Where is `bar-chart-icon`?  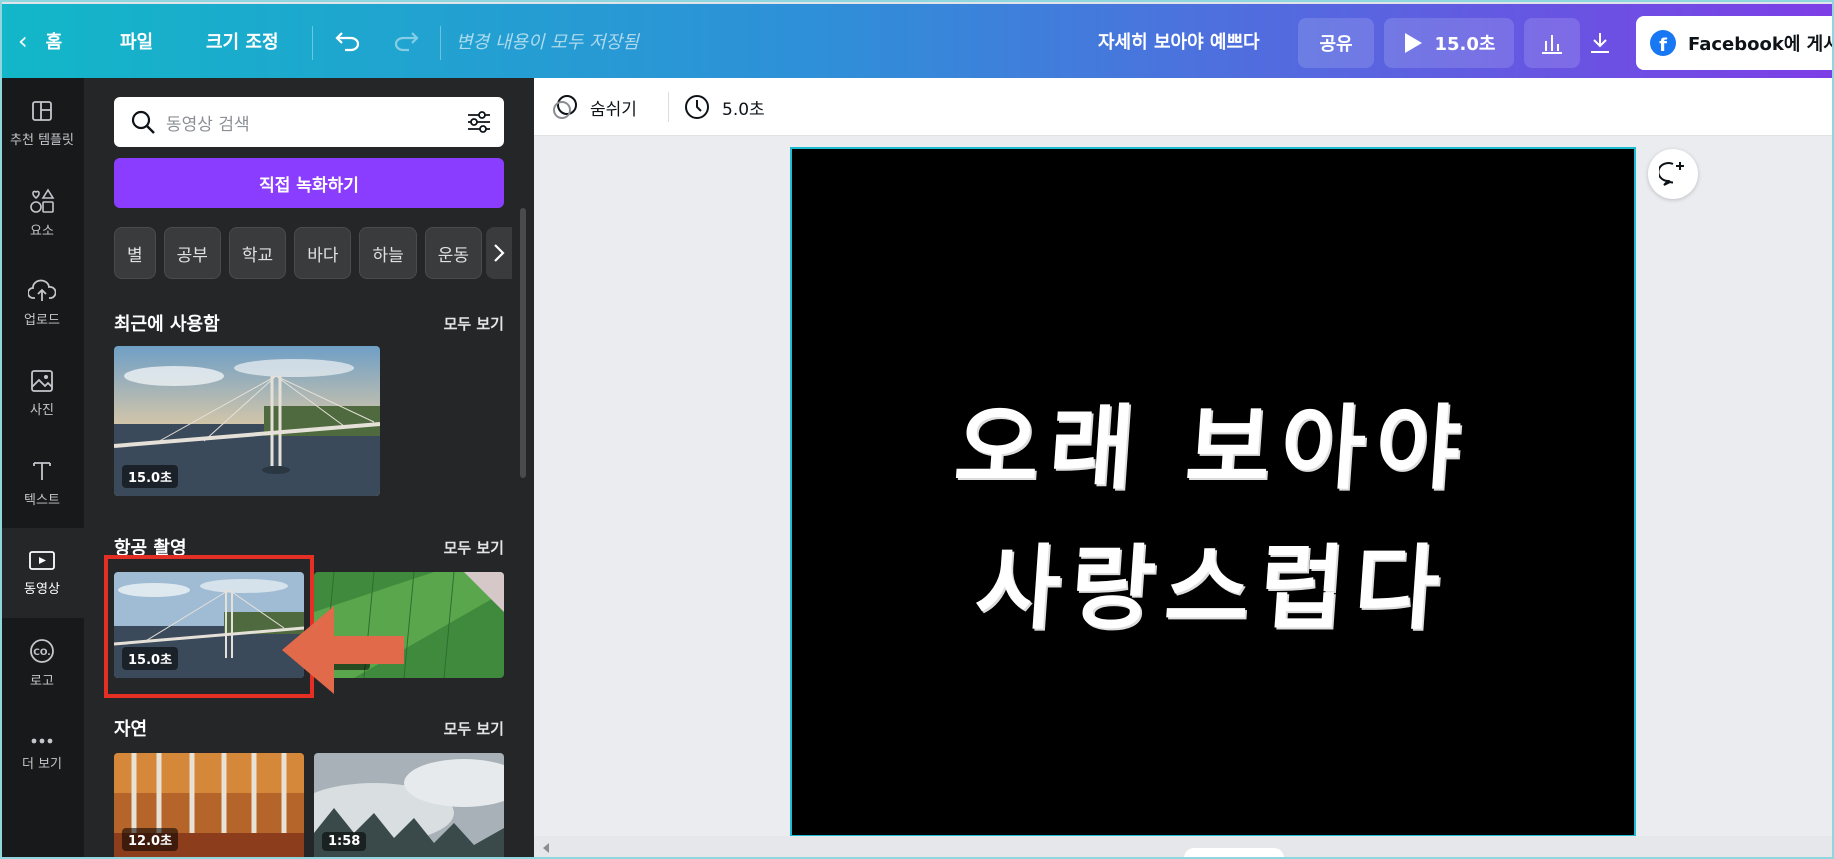 bar-chart-icon is located at coordinates (1552, 44).